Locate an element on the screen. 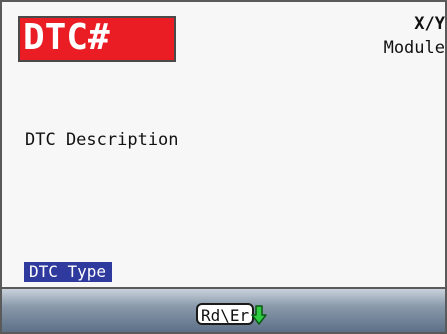 This screenshot has width=447, height=334. dtc-description: DTC Description is located at coordinates (102, 140).